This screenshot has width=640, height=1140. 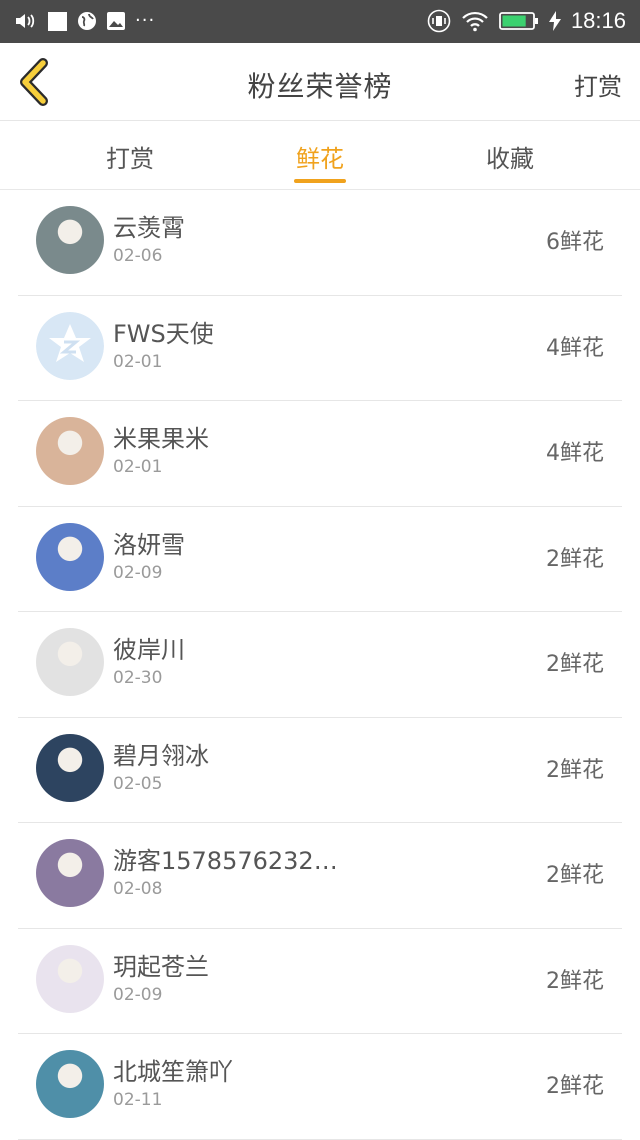 I want to click on status-right-icons: 18:16, so click(x=526, y=20).